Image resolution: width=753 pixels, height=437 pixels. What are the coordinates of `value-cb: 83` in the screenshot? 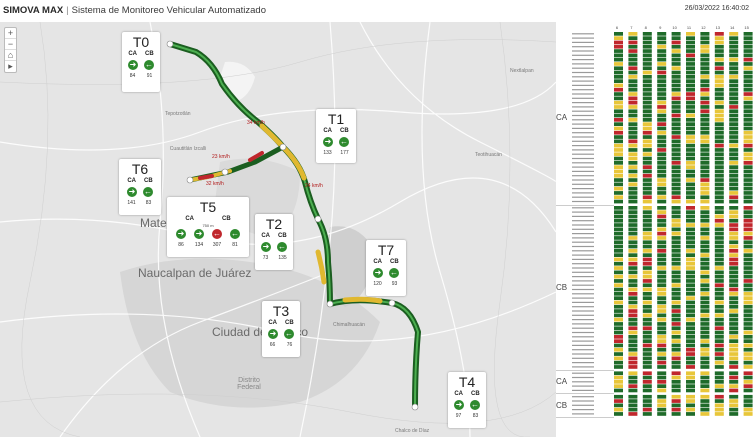 It's located at (475, 416).